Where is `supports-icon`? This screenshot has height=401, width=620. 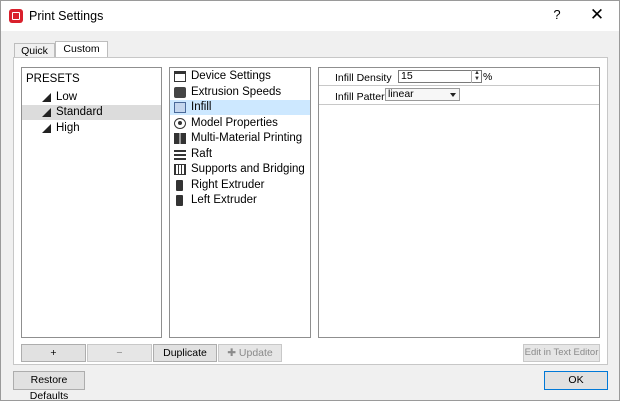
supports-icon is located at coordinates (180, 169).